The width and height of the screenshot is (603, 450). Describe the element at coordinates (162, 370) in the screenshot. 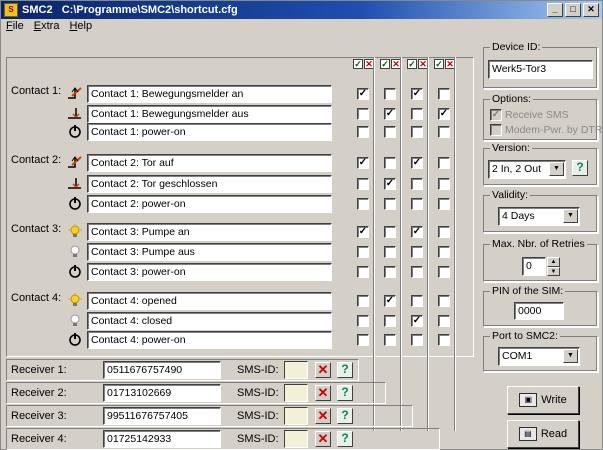

I see `receiver-1-phone-input: 0511676757490` at that location.